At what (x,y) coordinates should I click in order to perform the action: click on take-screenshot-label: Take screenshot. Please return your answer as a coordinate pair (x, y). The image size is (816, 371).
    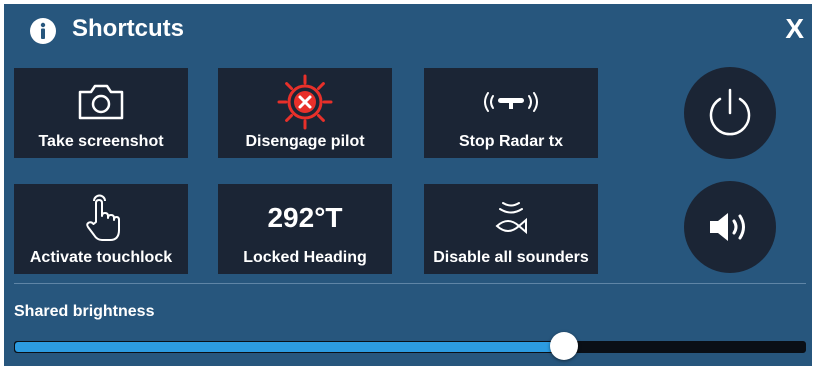
    Looking at the image, I should click on (101, 141).